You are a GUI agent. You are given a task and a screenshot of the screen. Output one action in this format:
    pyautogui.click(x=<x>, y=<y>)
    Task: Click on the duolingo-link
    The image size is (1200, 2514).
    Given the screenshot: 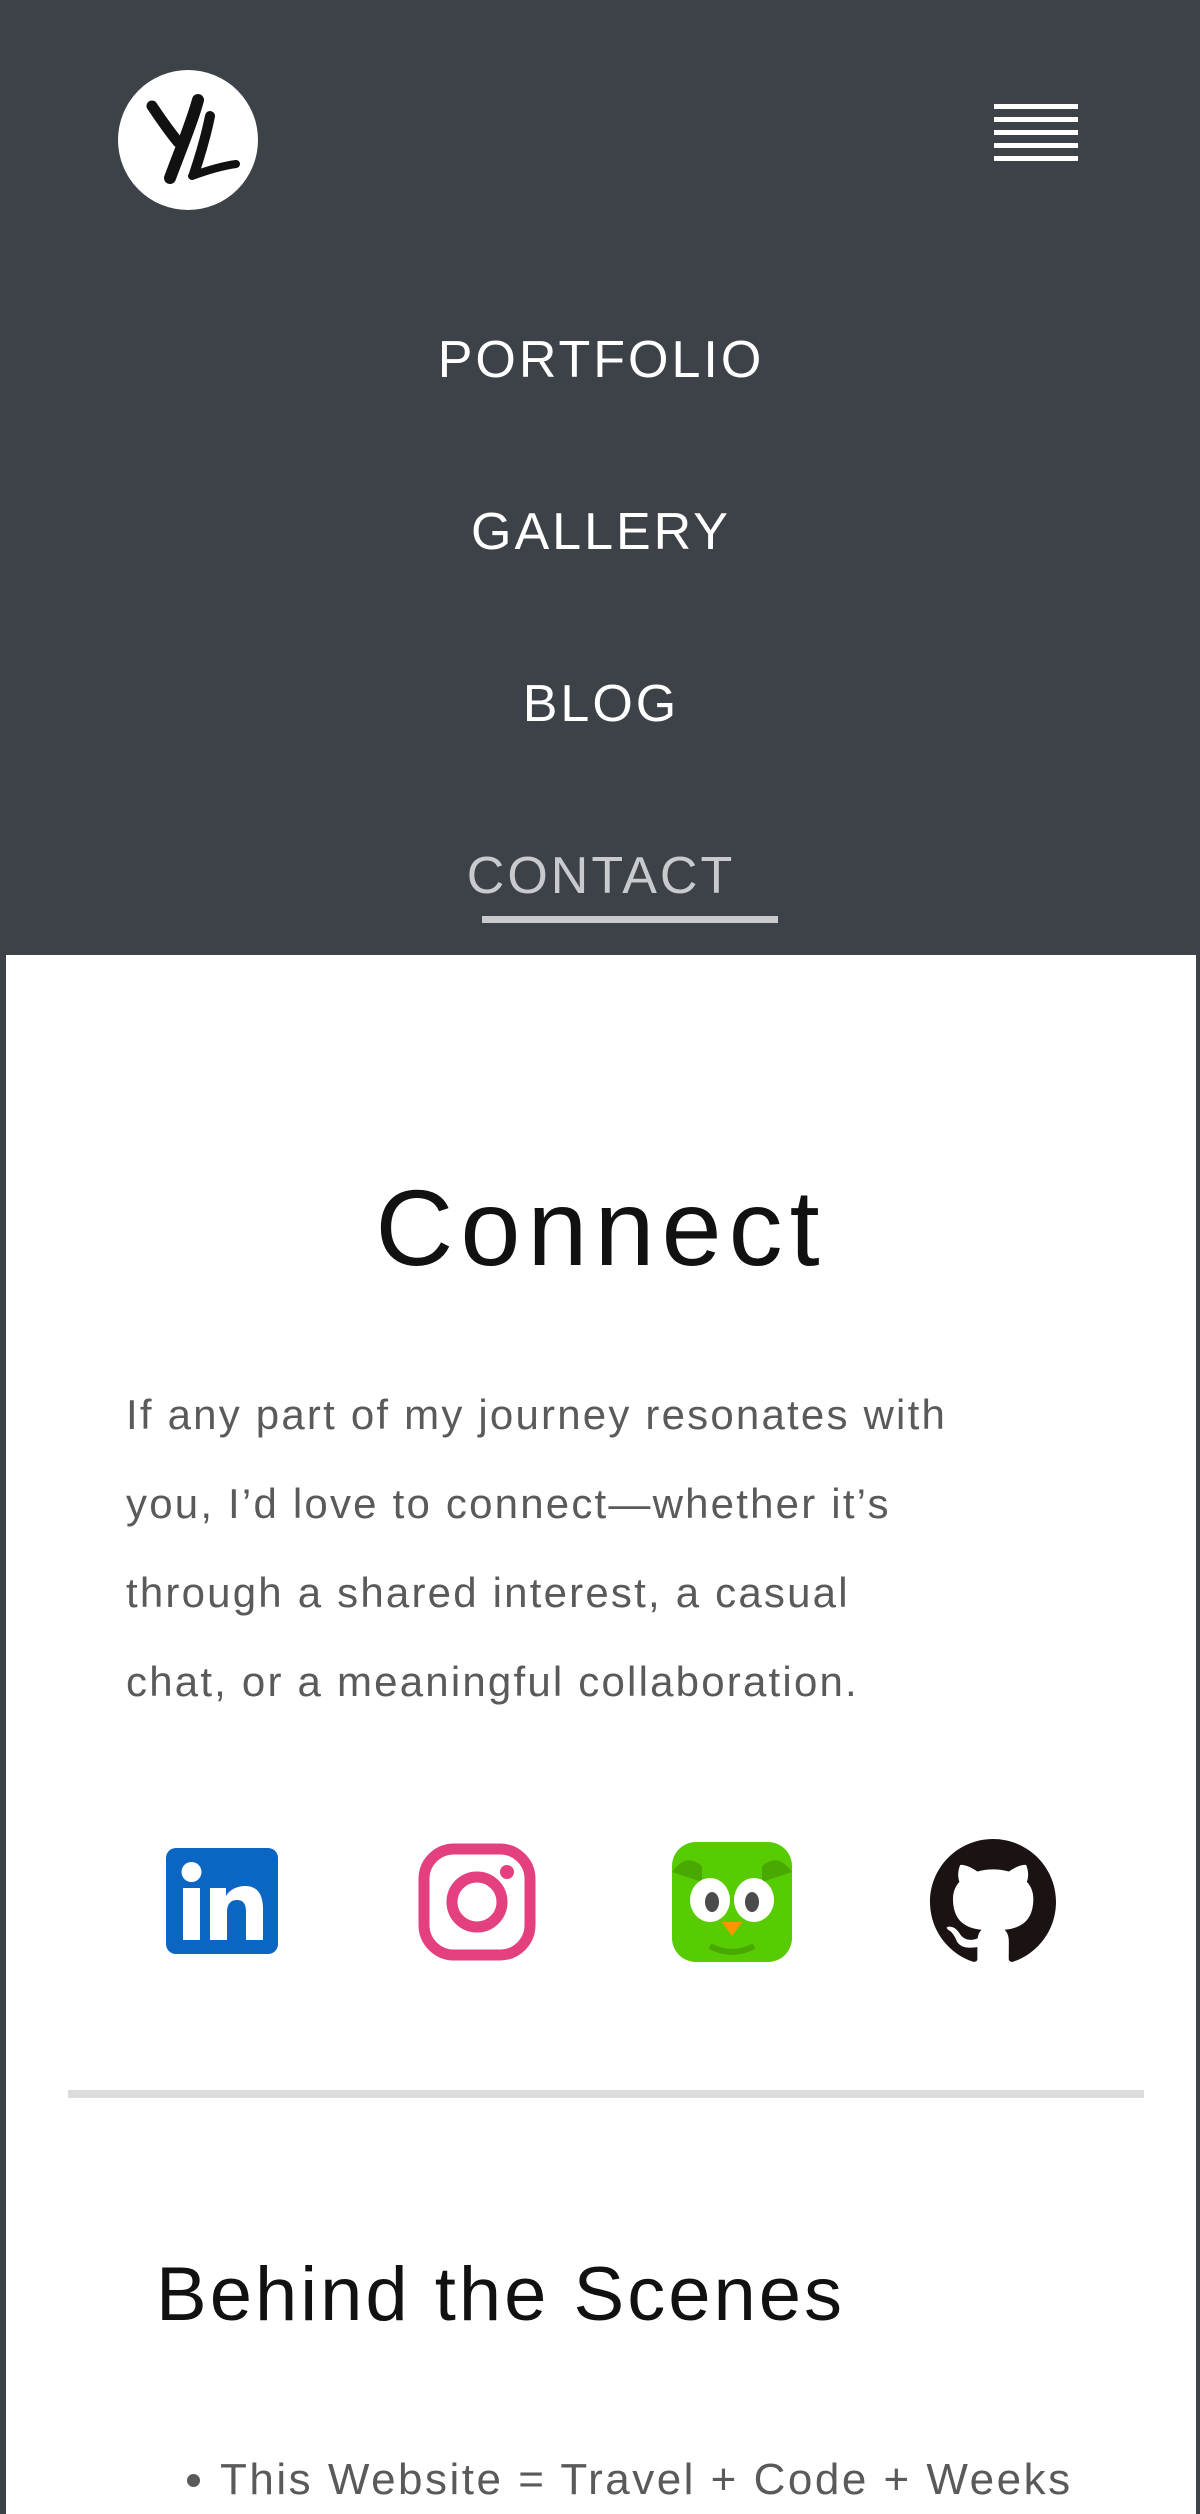 What is the action you would take?
    pyautogui.click(x=732, y=1904)
    